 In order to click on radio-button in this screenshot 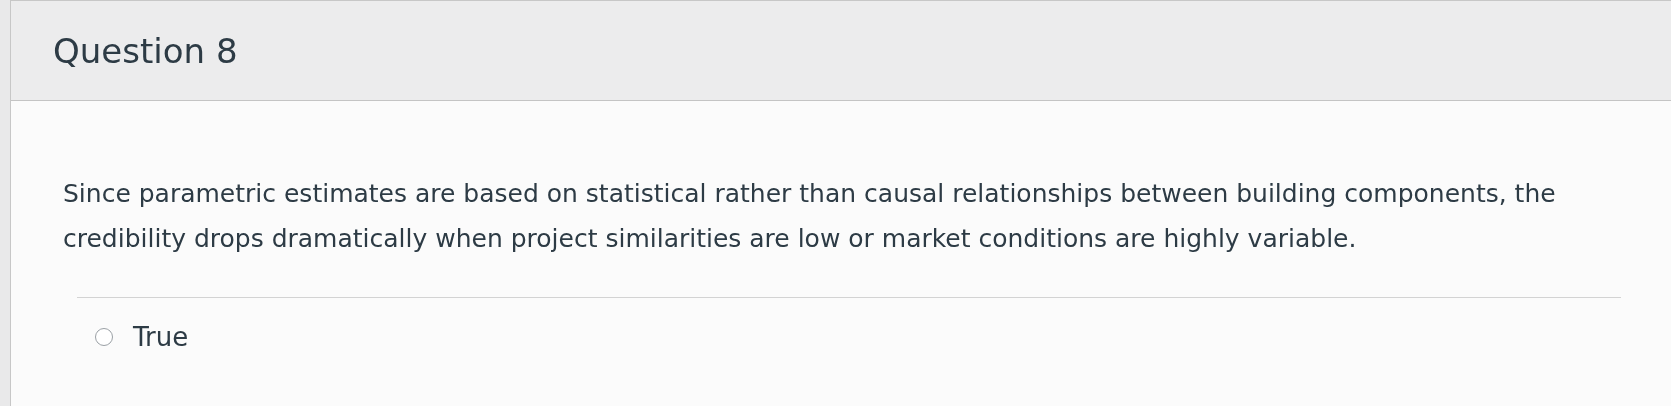, I will do `click(104, 337)`.